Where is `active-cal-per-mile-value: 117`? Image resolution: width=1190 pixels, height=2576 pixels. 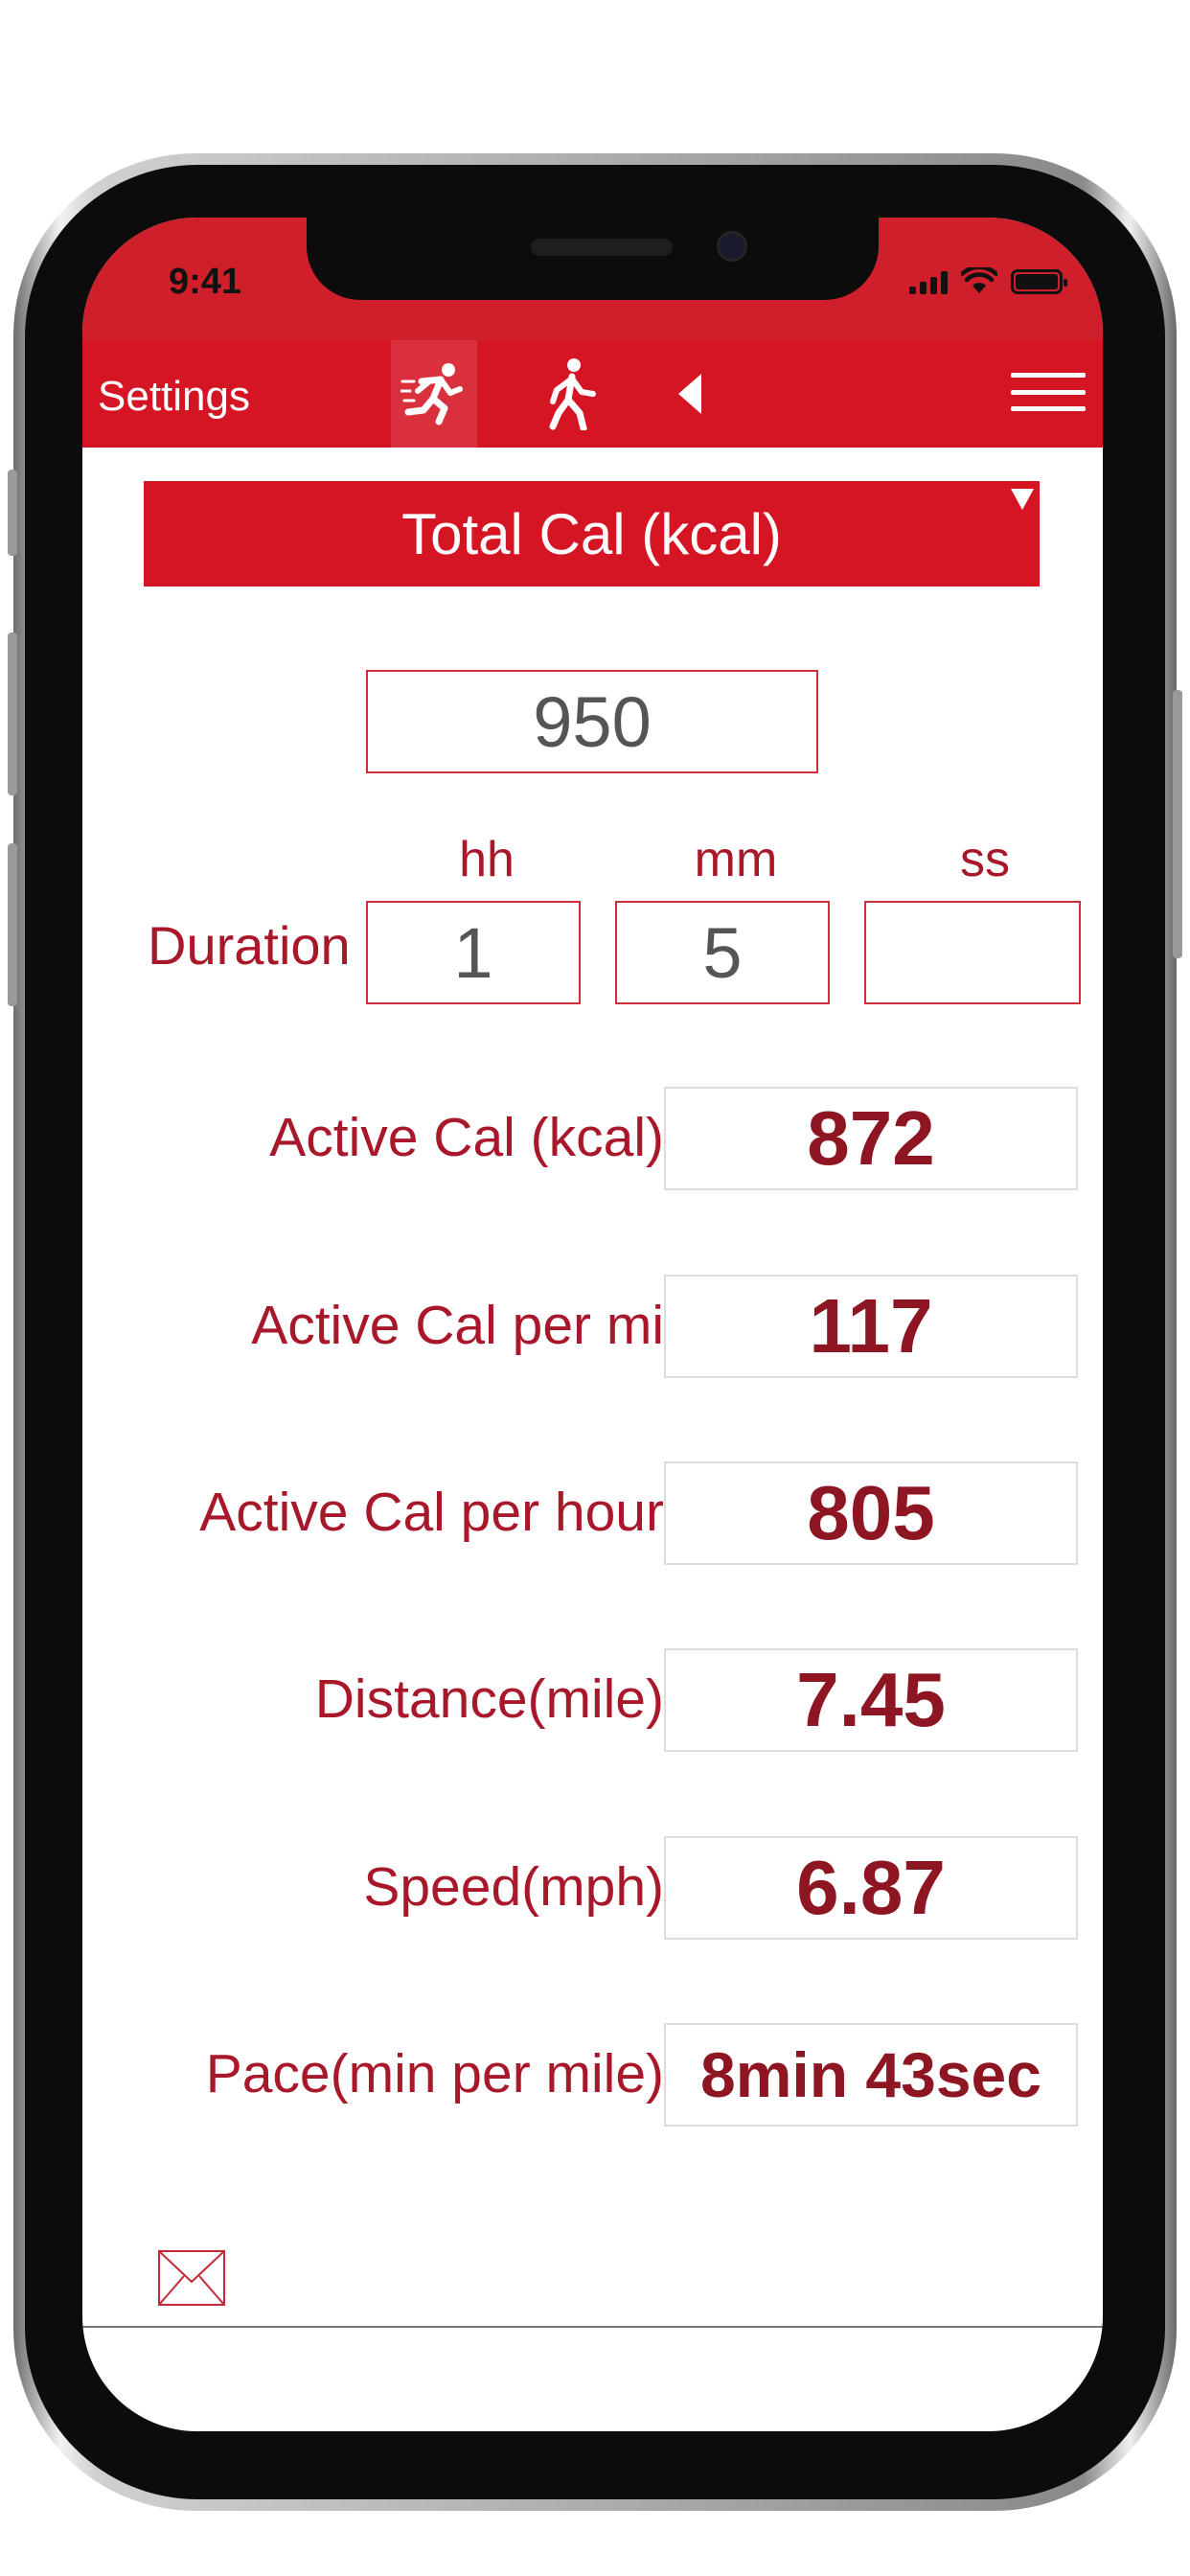
active-cal-per-mile-value: 117 is located at coordinates (871, 1326).